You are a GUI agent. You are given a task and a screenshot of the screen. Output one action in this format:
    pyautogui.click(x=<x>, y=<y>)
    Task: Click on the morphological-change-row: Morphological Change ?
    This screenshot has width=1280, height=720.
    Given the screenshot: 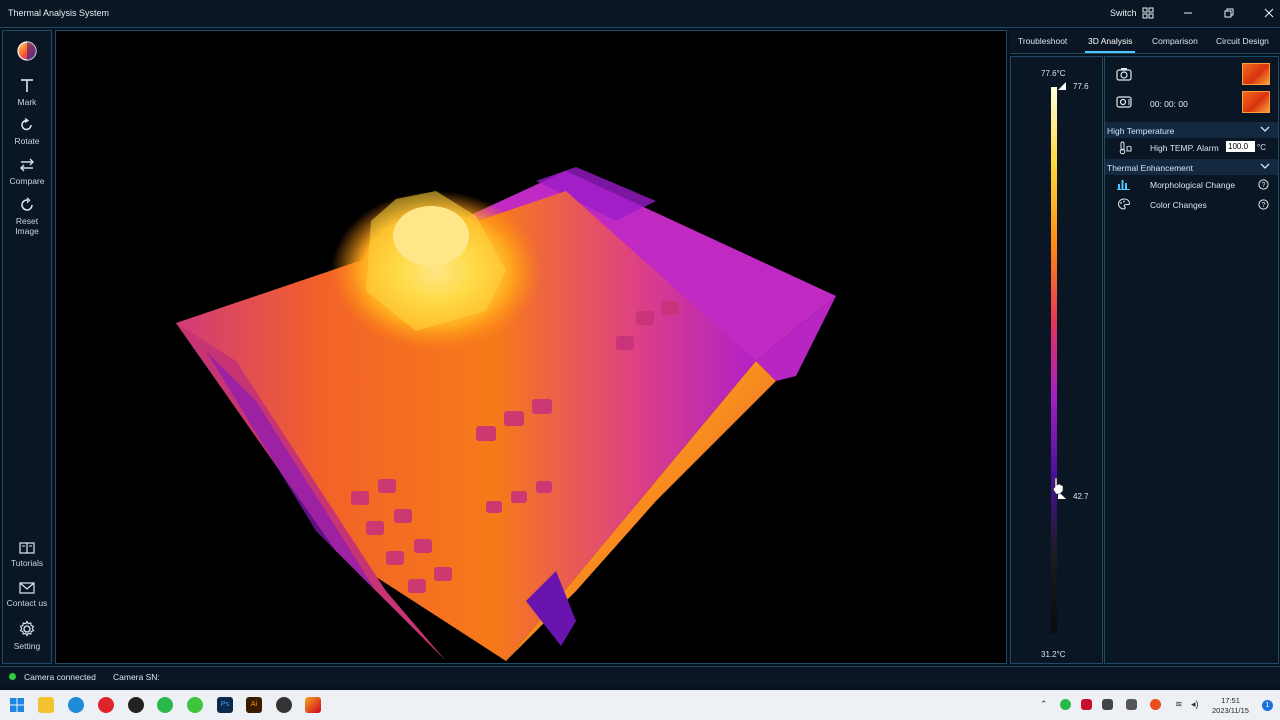 What is the action you would take?
    pyautogui.click(x=1191, y=185)
    